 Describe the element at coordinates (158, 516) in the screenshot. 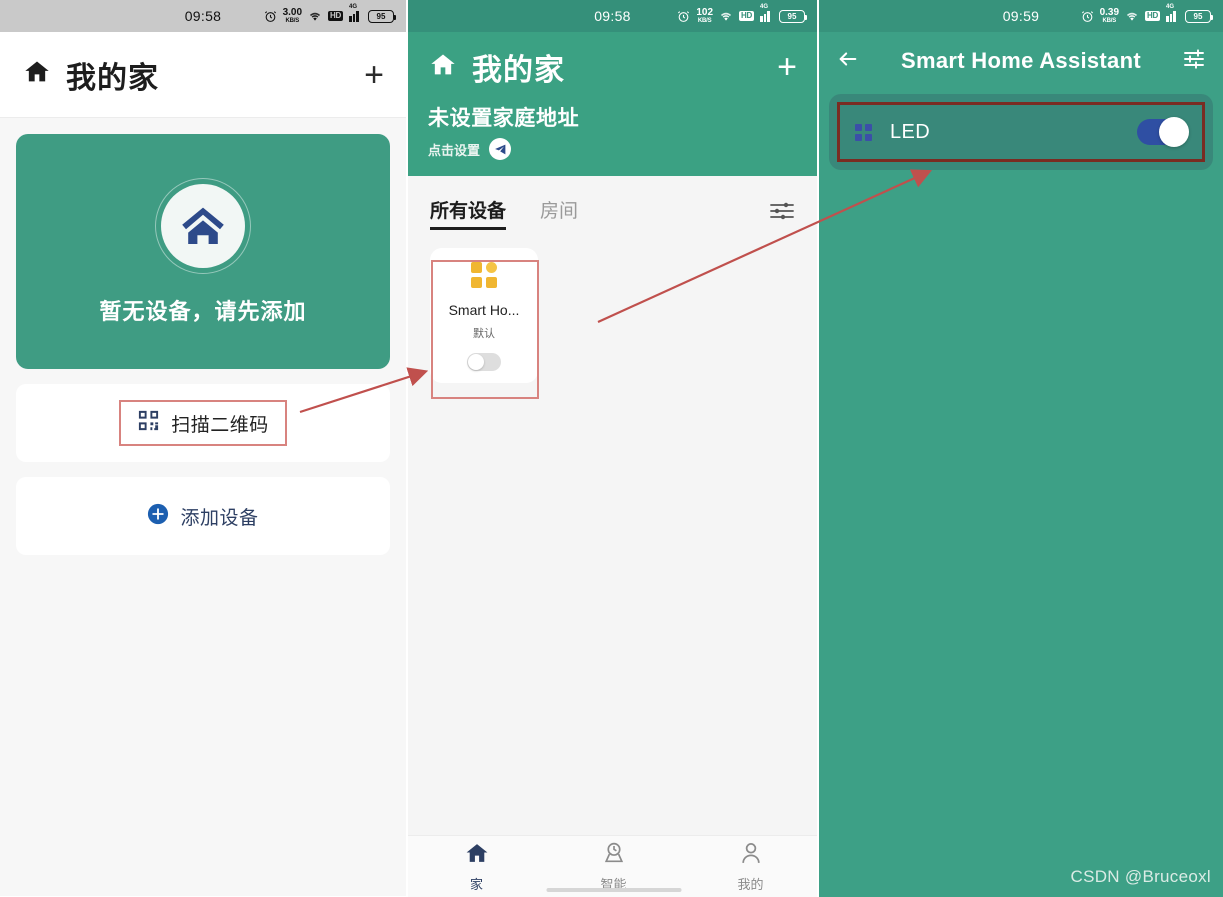

I see `plus-circle-icon` at that location.